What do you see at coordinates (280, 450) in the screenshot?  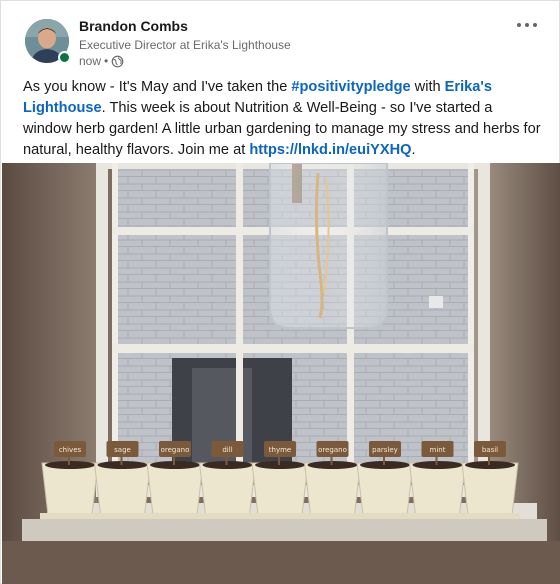 I see `plant-tag-label: thyme` at bounding box center [280, 450].